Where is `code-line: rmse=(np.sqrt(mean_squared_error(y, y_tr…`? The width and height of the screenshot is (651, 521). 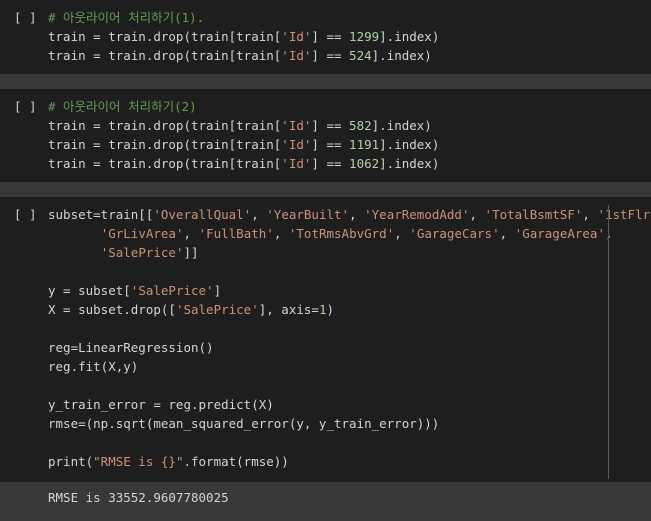
code-line: rmse=(np.sqrt(mean_squared_error(y, y_tr… is located at coordinates (349, 423).